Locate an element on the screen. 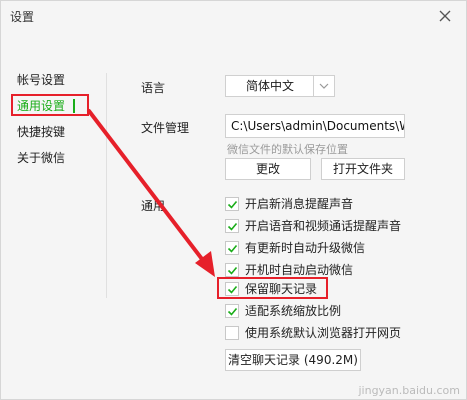  annotation-box-option is located at coordinates (272, 288).